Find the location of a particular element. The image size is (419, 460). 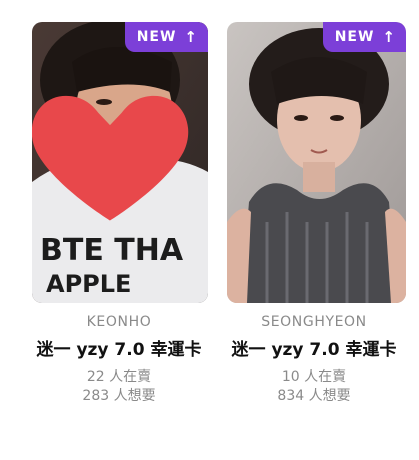

new-badge-label: NEW is located at coordinates (354, 37).